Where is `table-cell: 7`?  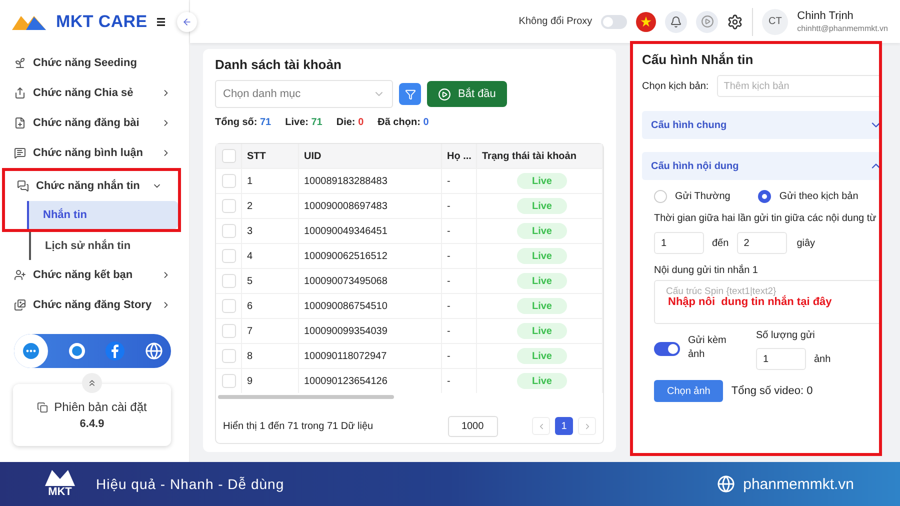 table-cell: 7 is located at coordinates (270, 330).